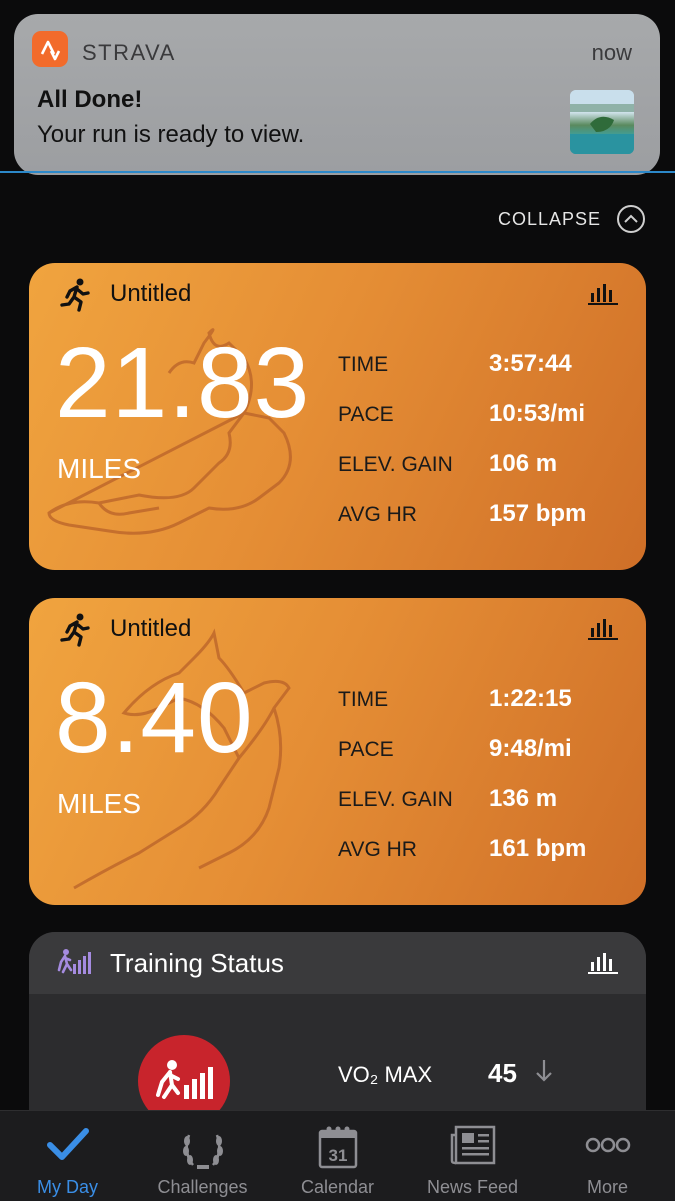 This screenshot has width=675, height=1201. I want to click on stat-value: 1:22:15, so click(530, 698).